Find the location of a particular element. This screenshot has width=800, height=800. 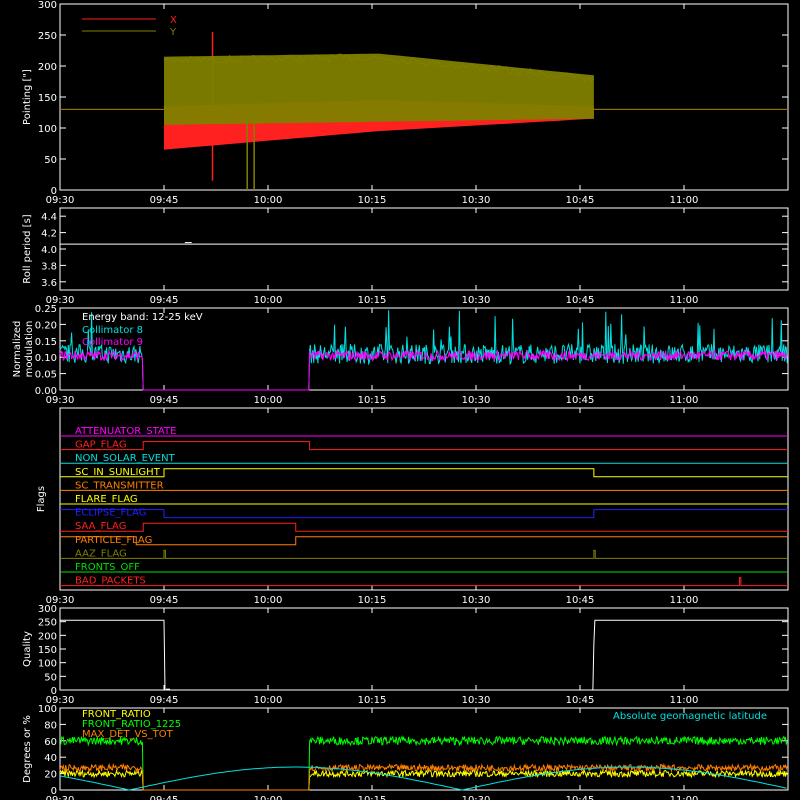

y-tick-label: 80 is located at coordinates (50, 725).